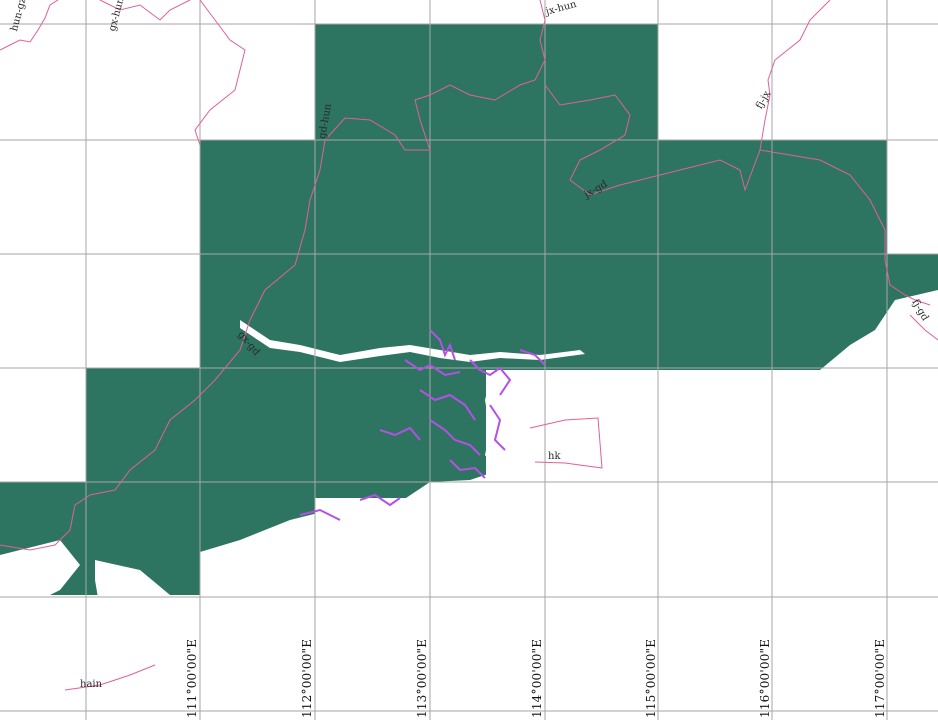 The image size is (938, 724). I want to click on longitude-label-111: 111°00'00"E, so click(192, 678).